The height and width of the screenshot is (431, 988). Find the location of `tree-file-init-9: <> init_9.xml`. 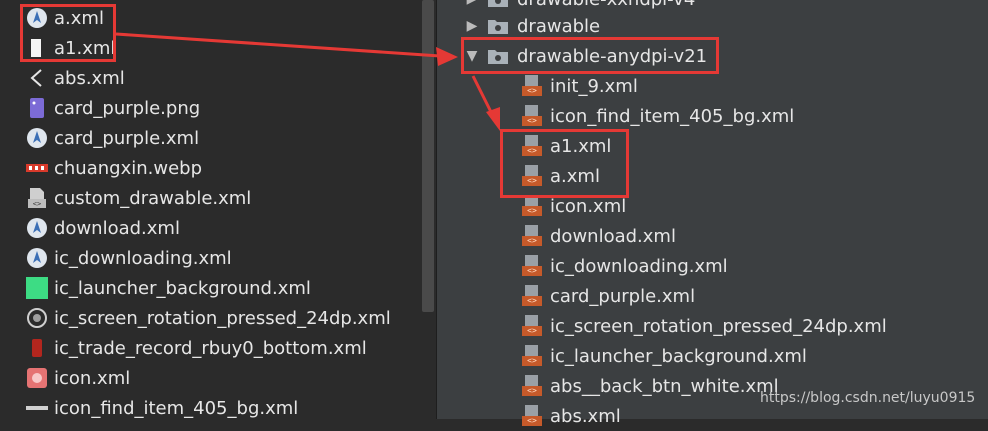

tree-file-init-9: <> init_9.xml is located at coordinates (580, 86).